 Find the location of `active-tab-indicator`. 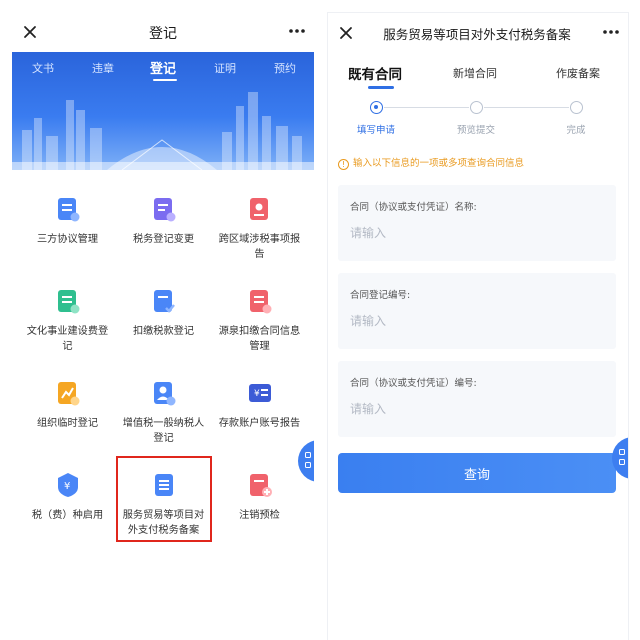

active-tab-indicator is located at coordinates (381, 87).